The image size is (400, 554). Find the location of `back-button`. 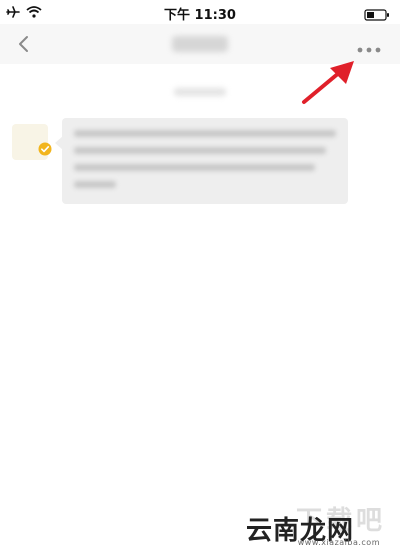

back-button is located at coordinates (24, 44).